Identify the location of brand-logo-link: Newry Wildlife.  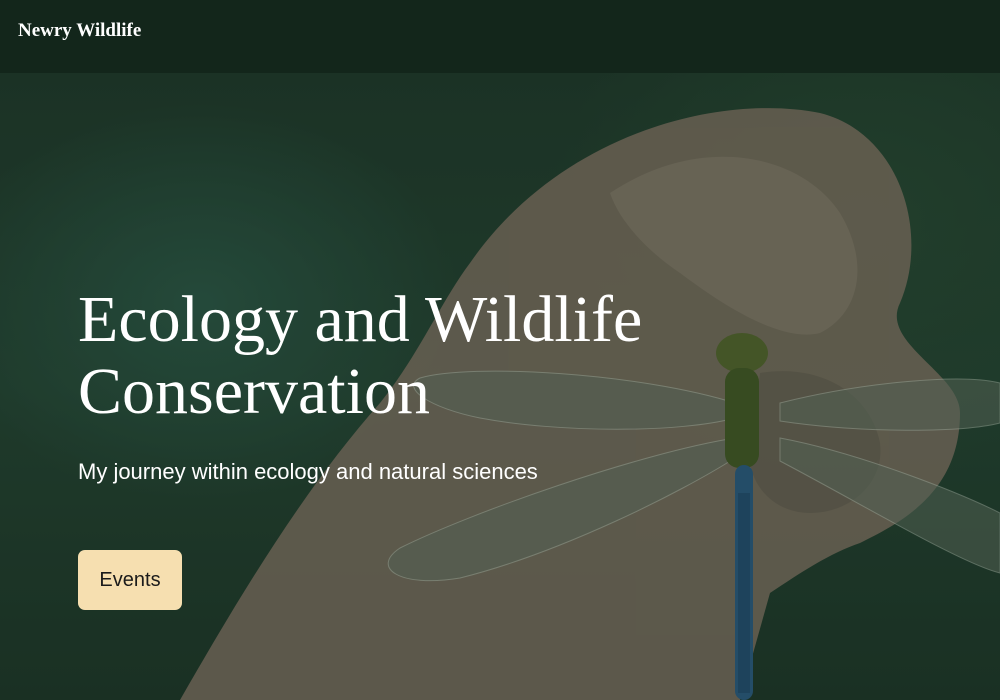
(79, 31).